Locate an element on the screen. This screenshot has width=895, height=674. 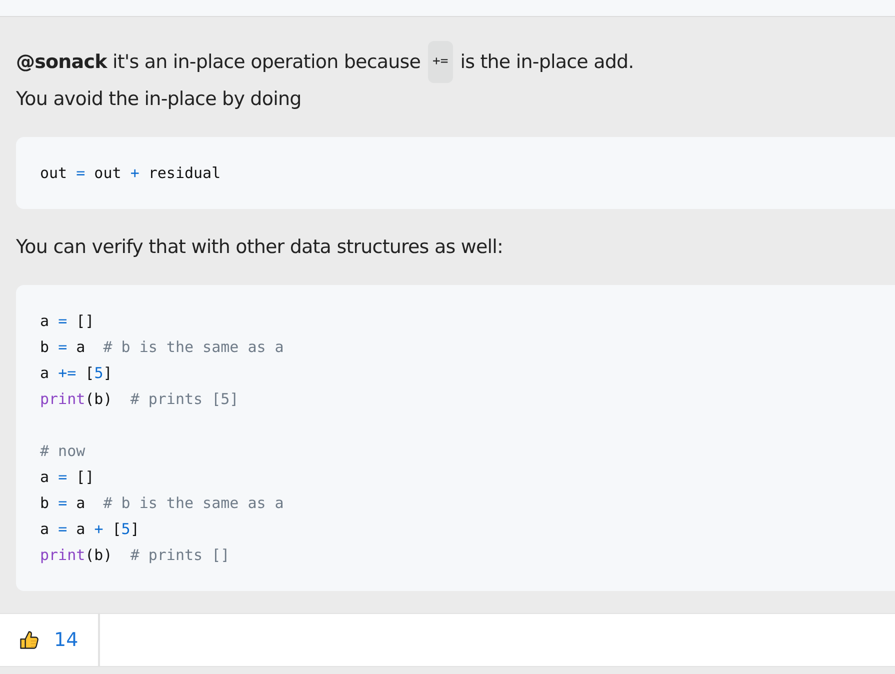
code-line: a += [5] is located at coordinates (76, 373).